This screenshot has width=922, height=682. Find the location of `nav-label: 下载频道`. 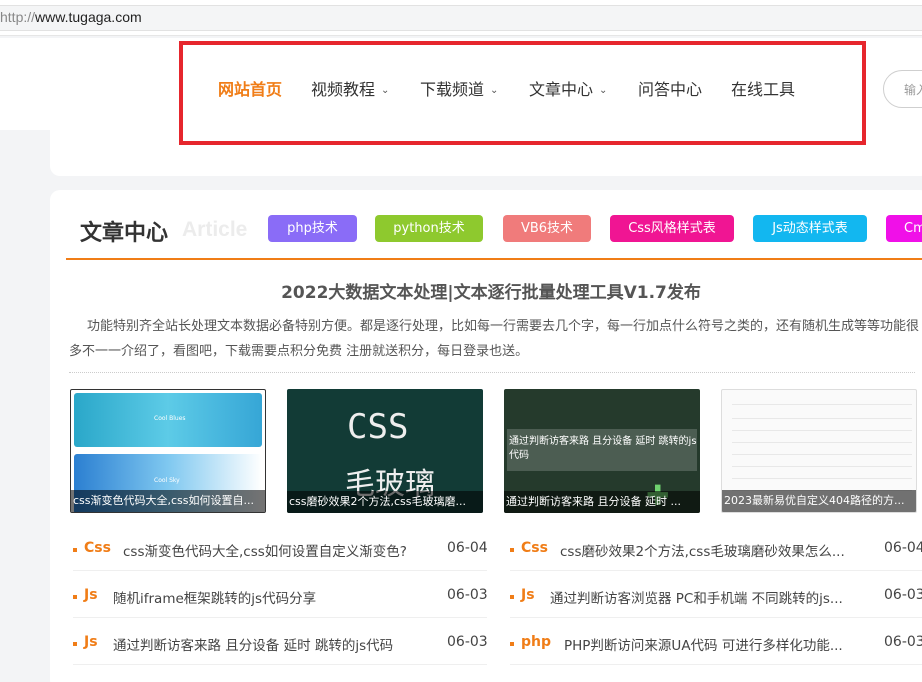

nav-label: 下载频道 is located at coordinates (452, 90).